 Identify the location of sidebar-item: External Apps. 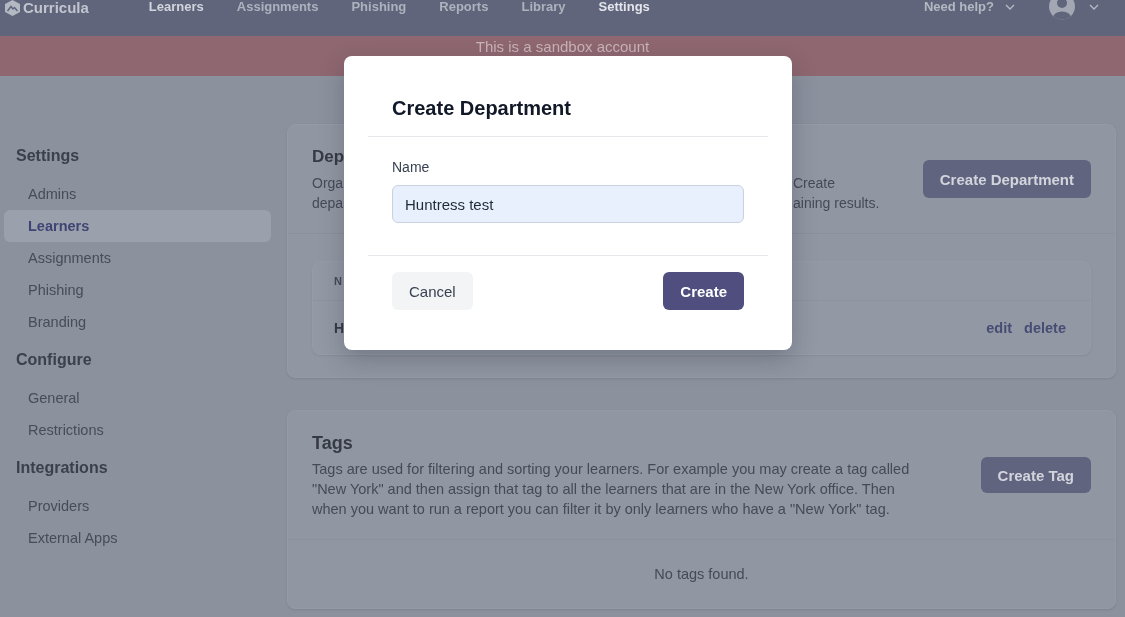
(137, 538).